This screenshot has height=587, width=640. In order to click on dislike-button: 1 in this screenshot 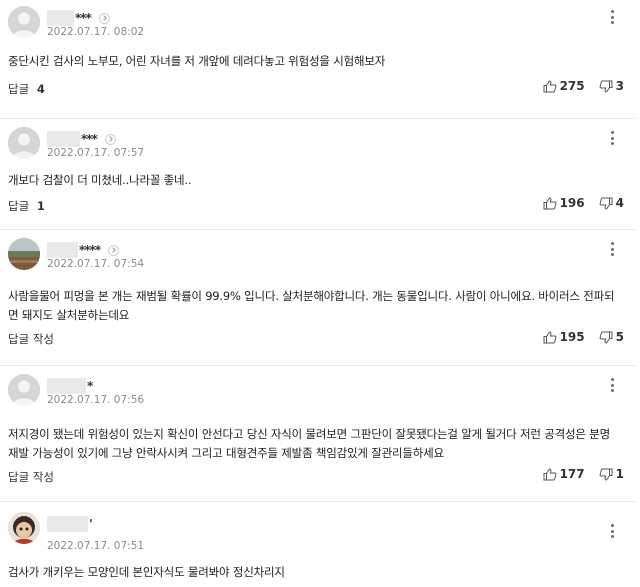, I will do `click(611, 474)`.